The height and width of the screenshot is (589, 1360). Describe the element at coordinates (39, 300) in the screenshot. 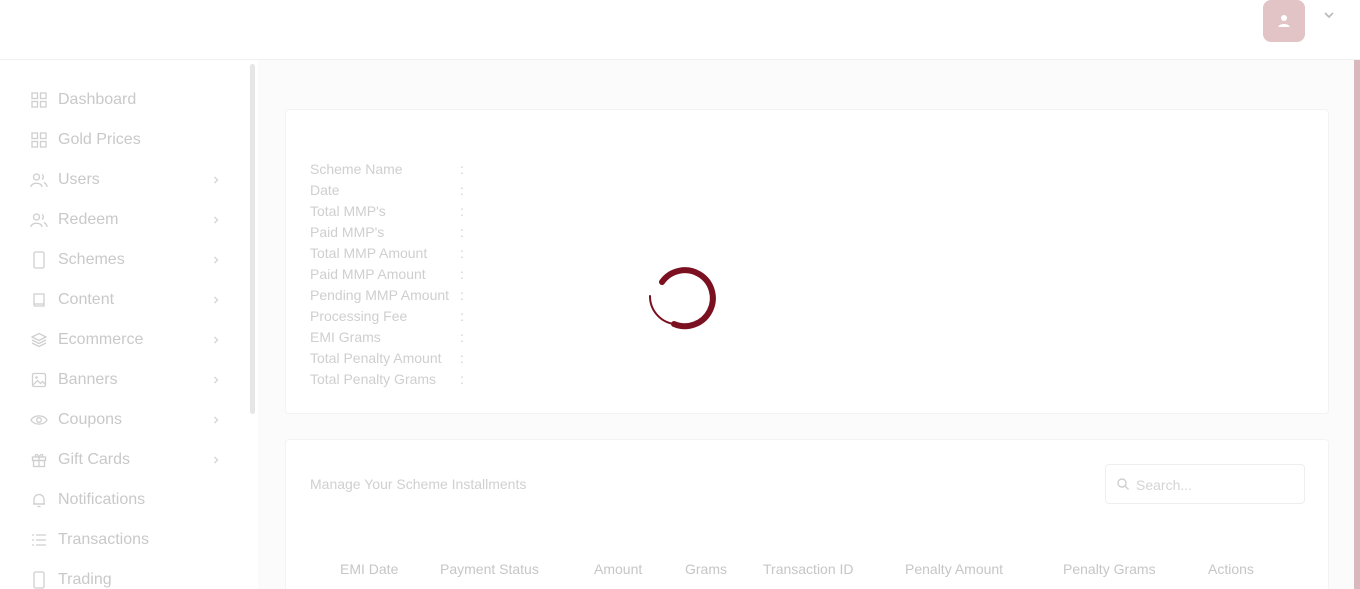

I see `book-icon` at that location.